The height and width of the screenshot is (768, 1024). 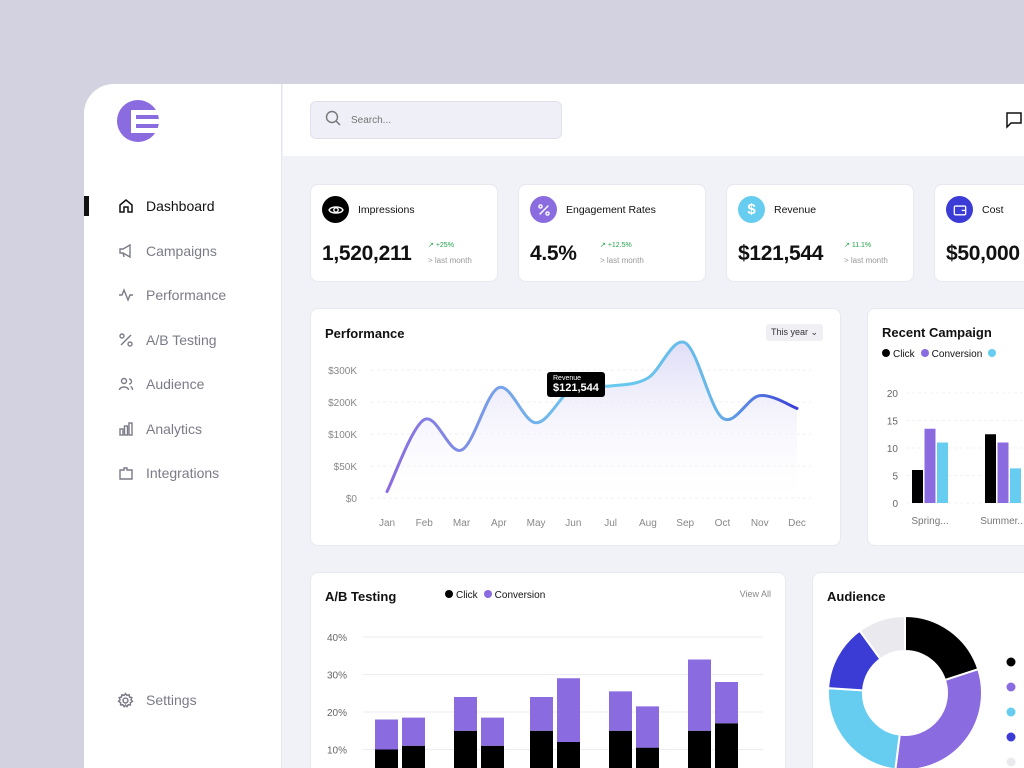 I want to click on stat-value: 4.5%, so click(x=553, y=253).